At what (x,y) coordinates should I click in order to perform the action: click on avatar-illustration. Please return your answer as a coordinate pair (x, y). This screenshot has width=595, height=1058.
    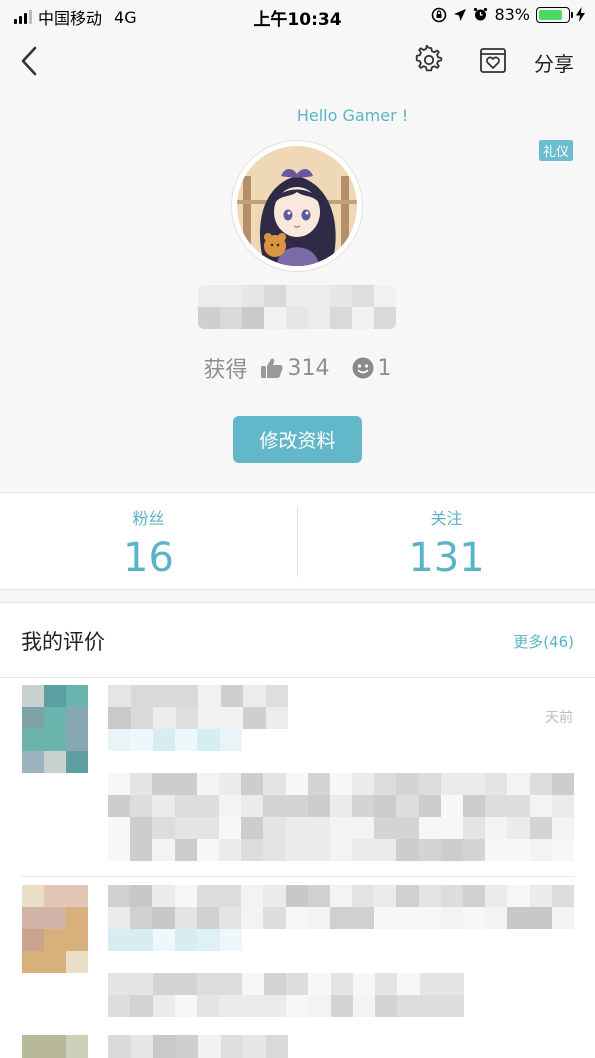
    Looking at the image, I should click on (297, 206).